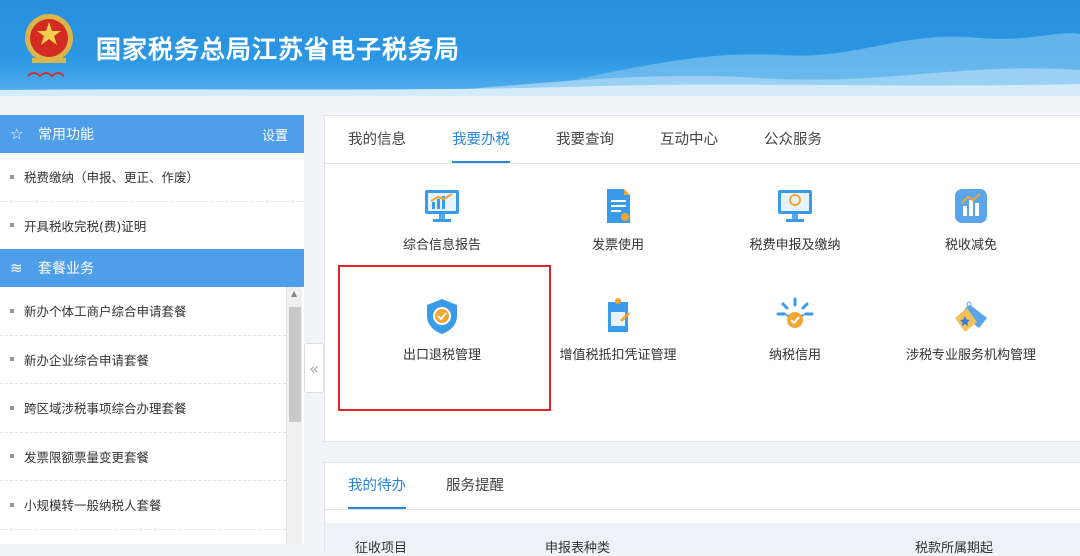  What do you see at coordinates (66, 269) in the screenshot?
I see `package-services-title: 套餐业务` at bounding box center [66, 269].